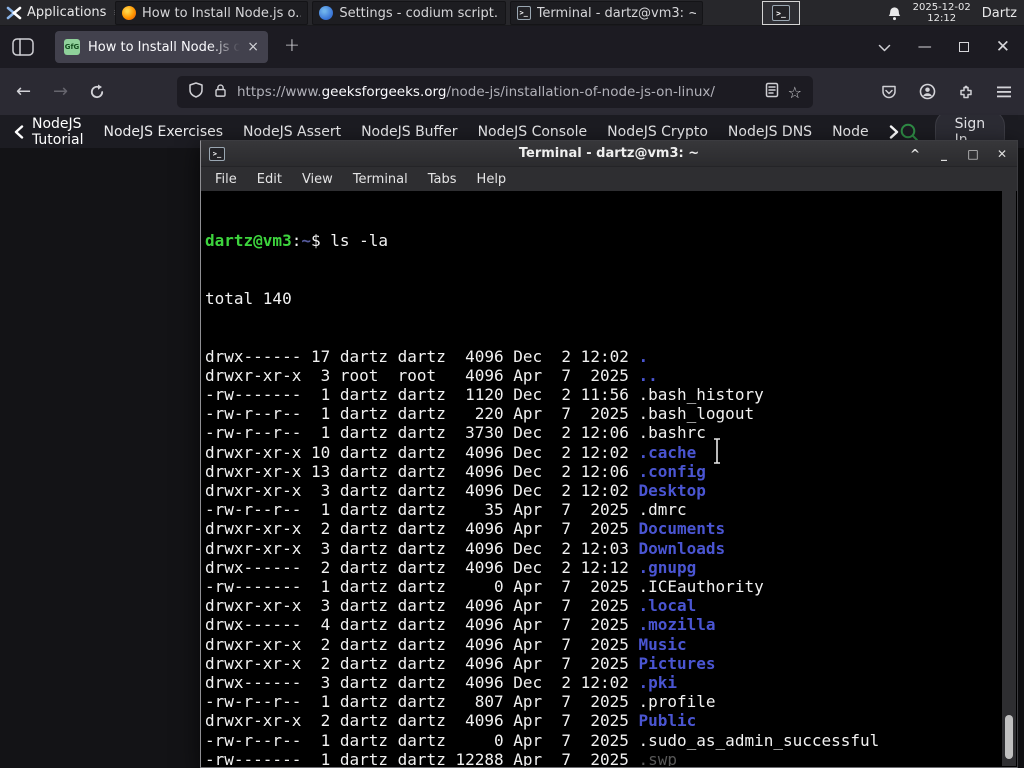  What do you see at coordinates (643, 356) in the screenshot?
I see `listing-filename: .` at bounding box center [643, 356].